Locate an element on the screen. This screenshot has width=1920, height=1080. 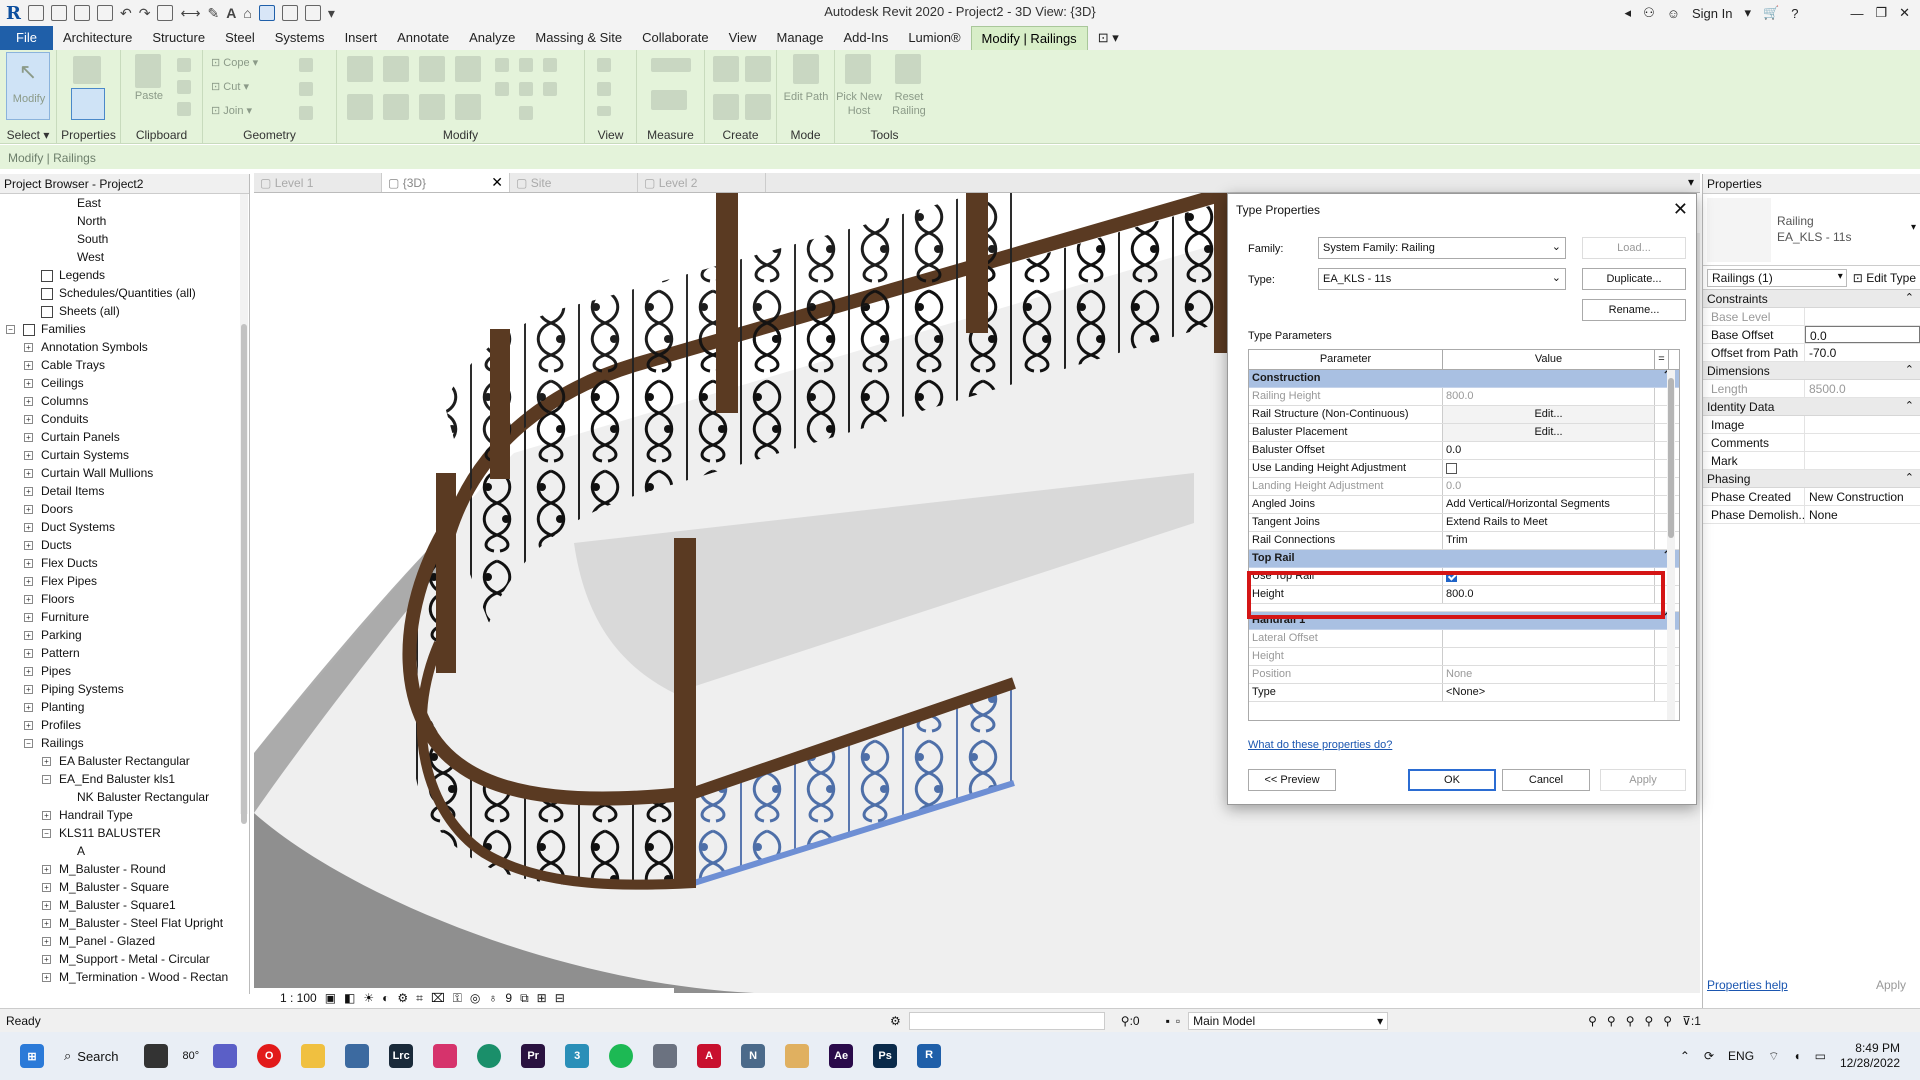
view-scale: 1 : 100 is located at coordinates (298, 998).